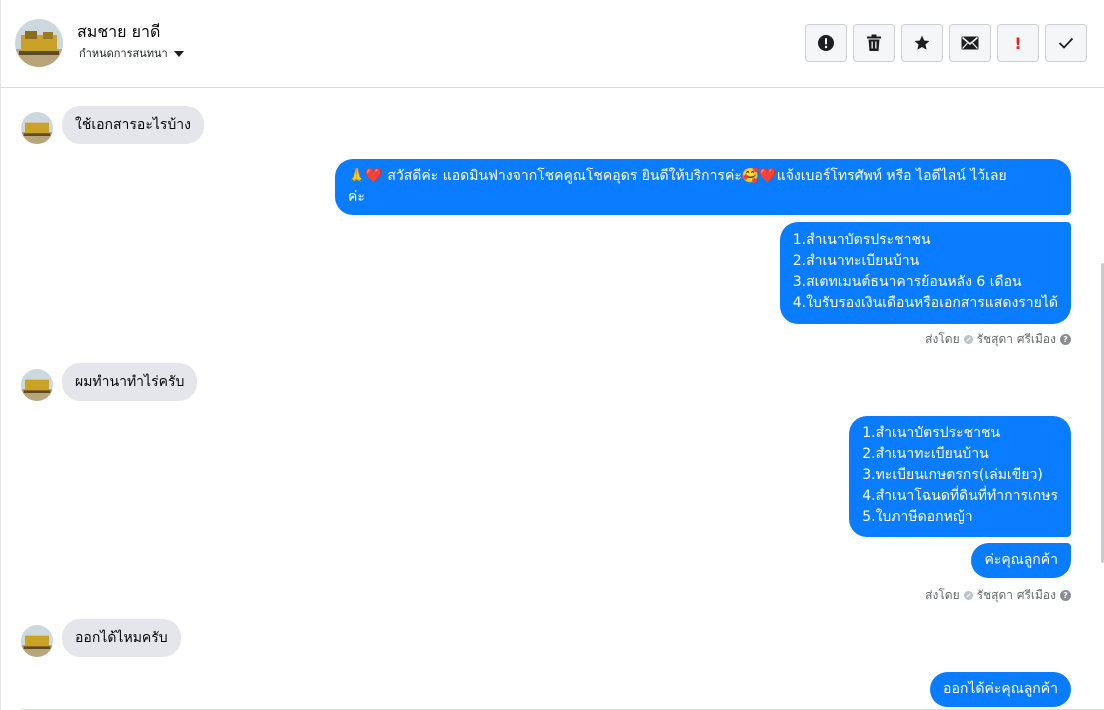 Image resolution: width=1104 pixels, height=710 pixels. What do you see at coordinates (960, 496) in the screenshot?
I see `message-line: 4.สำเนาโฉนดที่ดินที่ทำการเกษร` at bounding box center [960, 496].